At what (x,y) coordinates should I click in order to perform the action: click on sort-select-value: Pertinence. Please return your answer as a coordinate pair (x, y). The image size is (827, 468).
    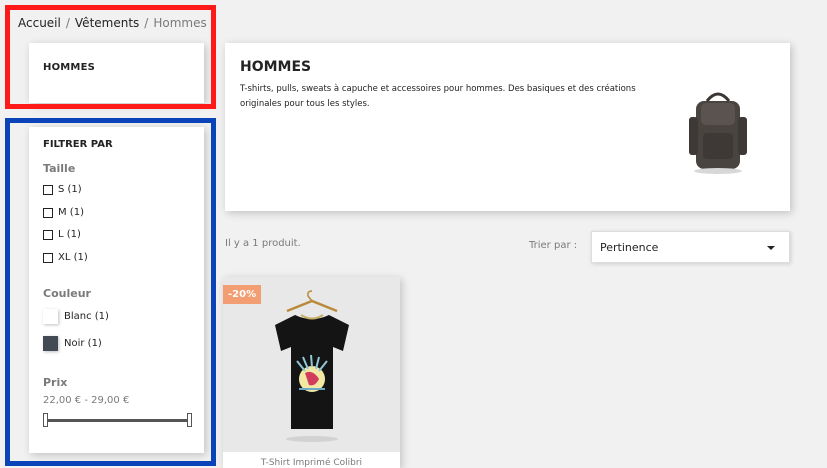
    Looking at the image, I should click on (629, 247).